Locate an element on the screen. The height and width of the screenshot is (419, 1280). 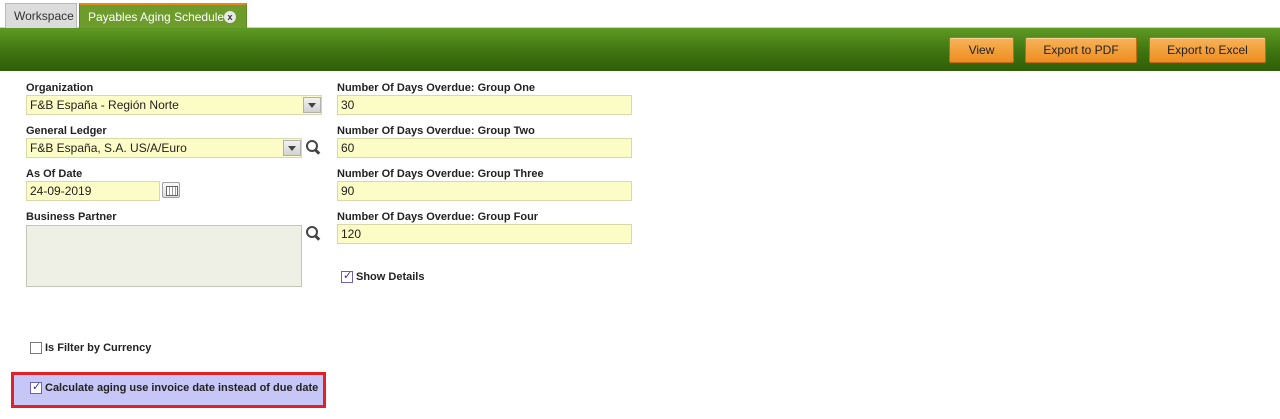
general-ledger-search-icon is located at coordinates (313, 147).